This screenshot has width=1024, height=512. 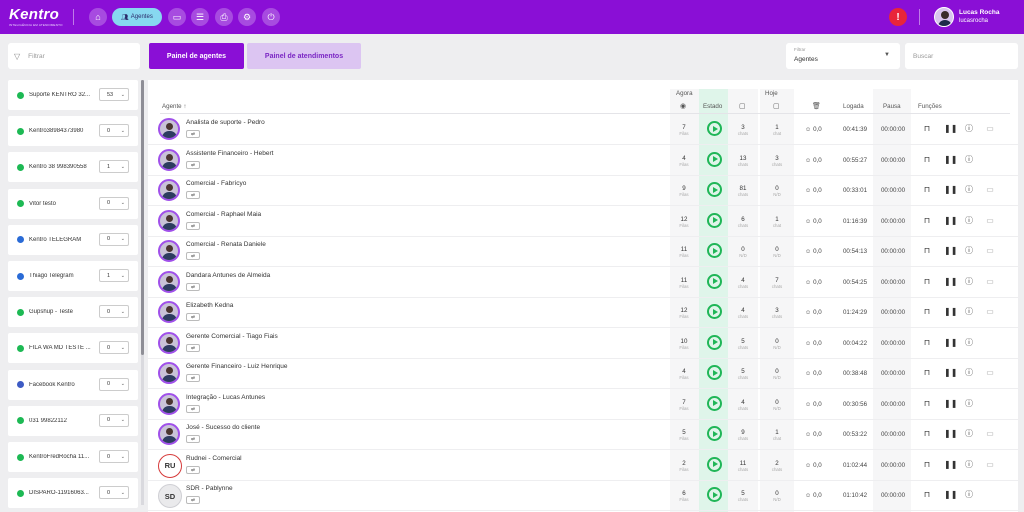 I want to click on nav-printer-button: ⎙, so click(x=224, y=17).